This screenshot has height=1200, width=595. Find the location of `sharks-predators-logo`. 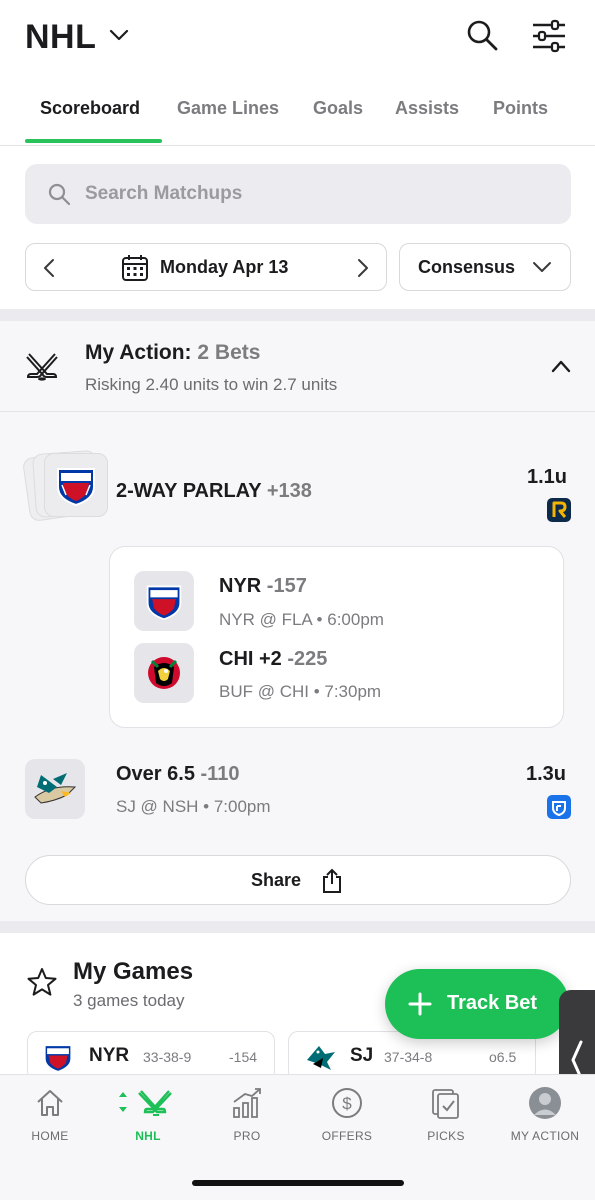

sharks-predators-logo is located at coordinates (55, 789).